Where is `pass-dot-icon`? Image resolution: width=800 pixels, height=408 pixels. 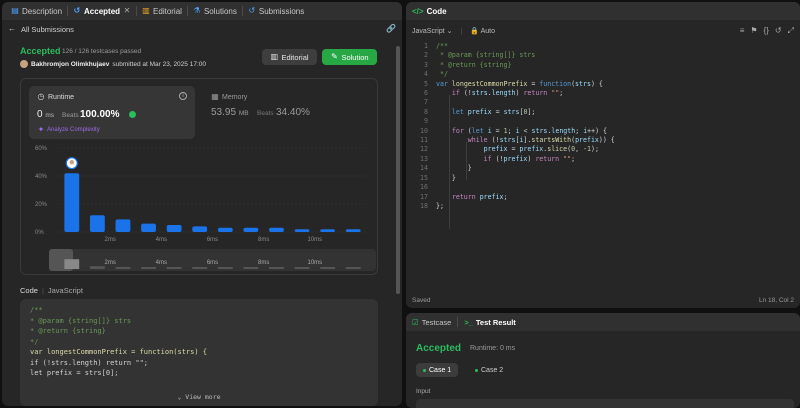
pass-dot-icon is located at coordinates (476, 370).